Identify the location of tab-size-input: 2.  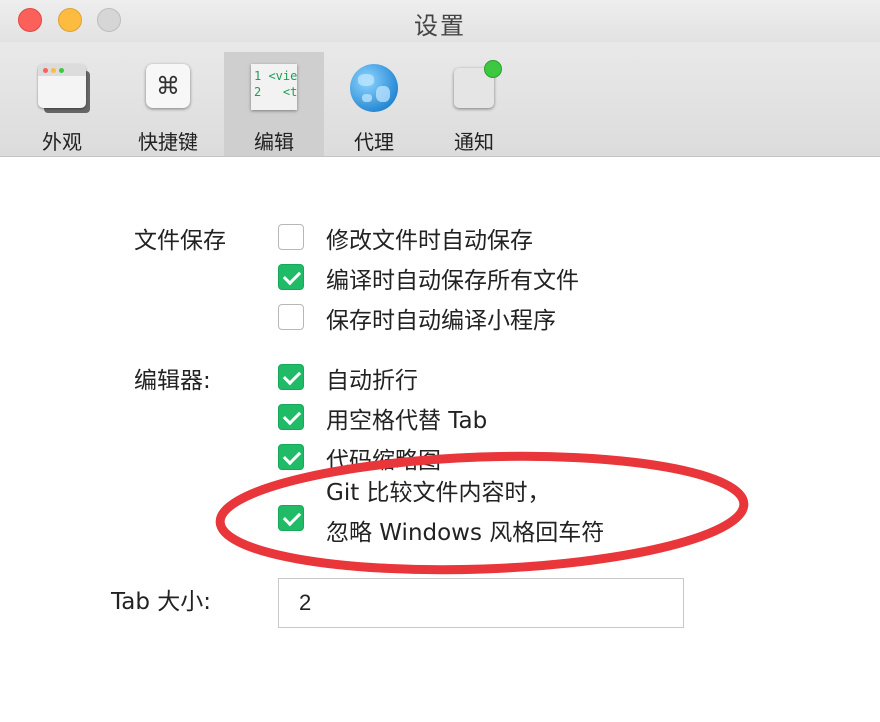
(481, 603).